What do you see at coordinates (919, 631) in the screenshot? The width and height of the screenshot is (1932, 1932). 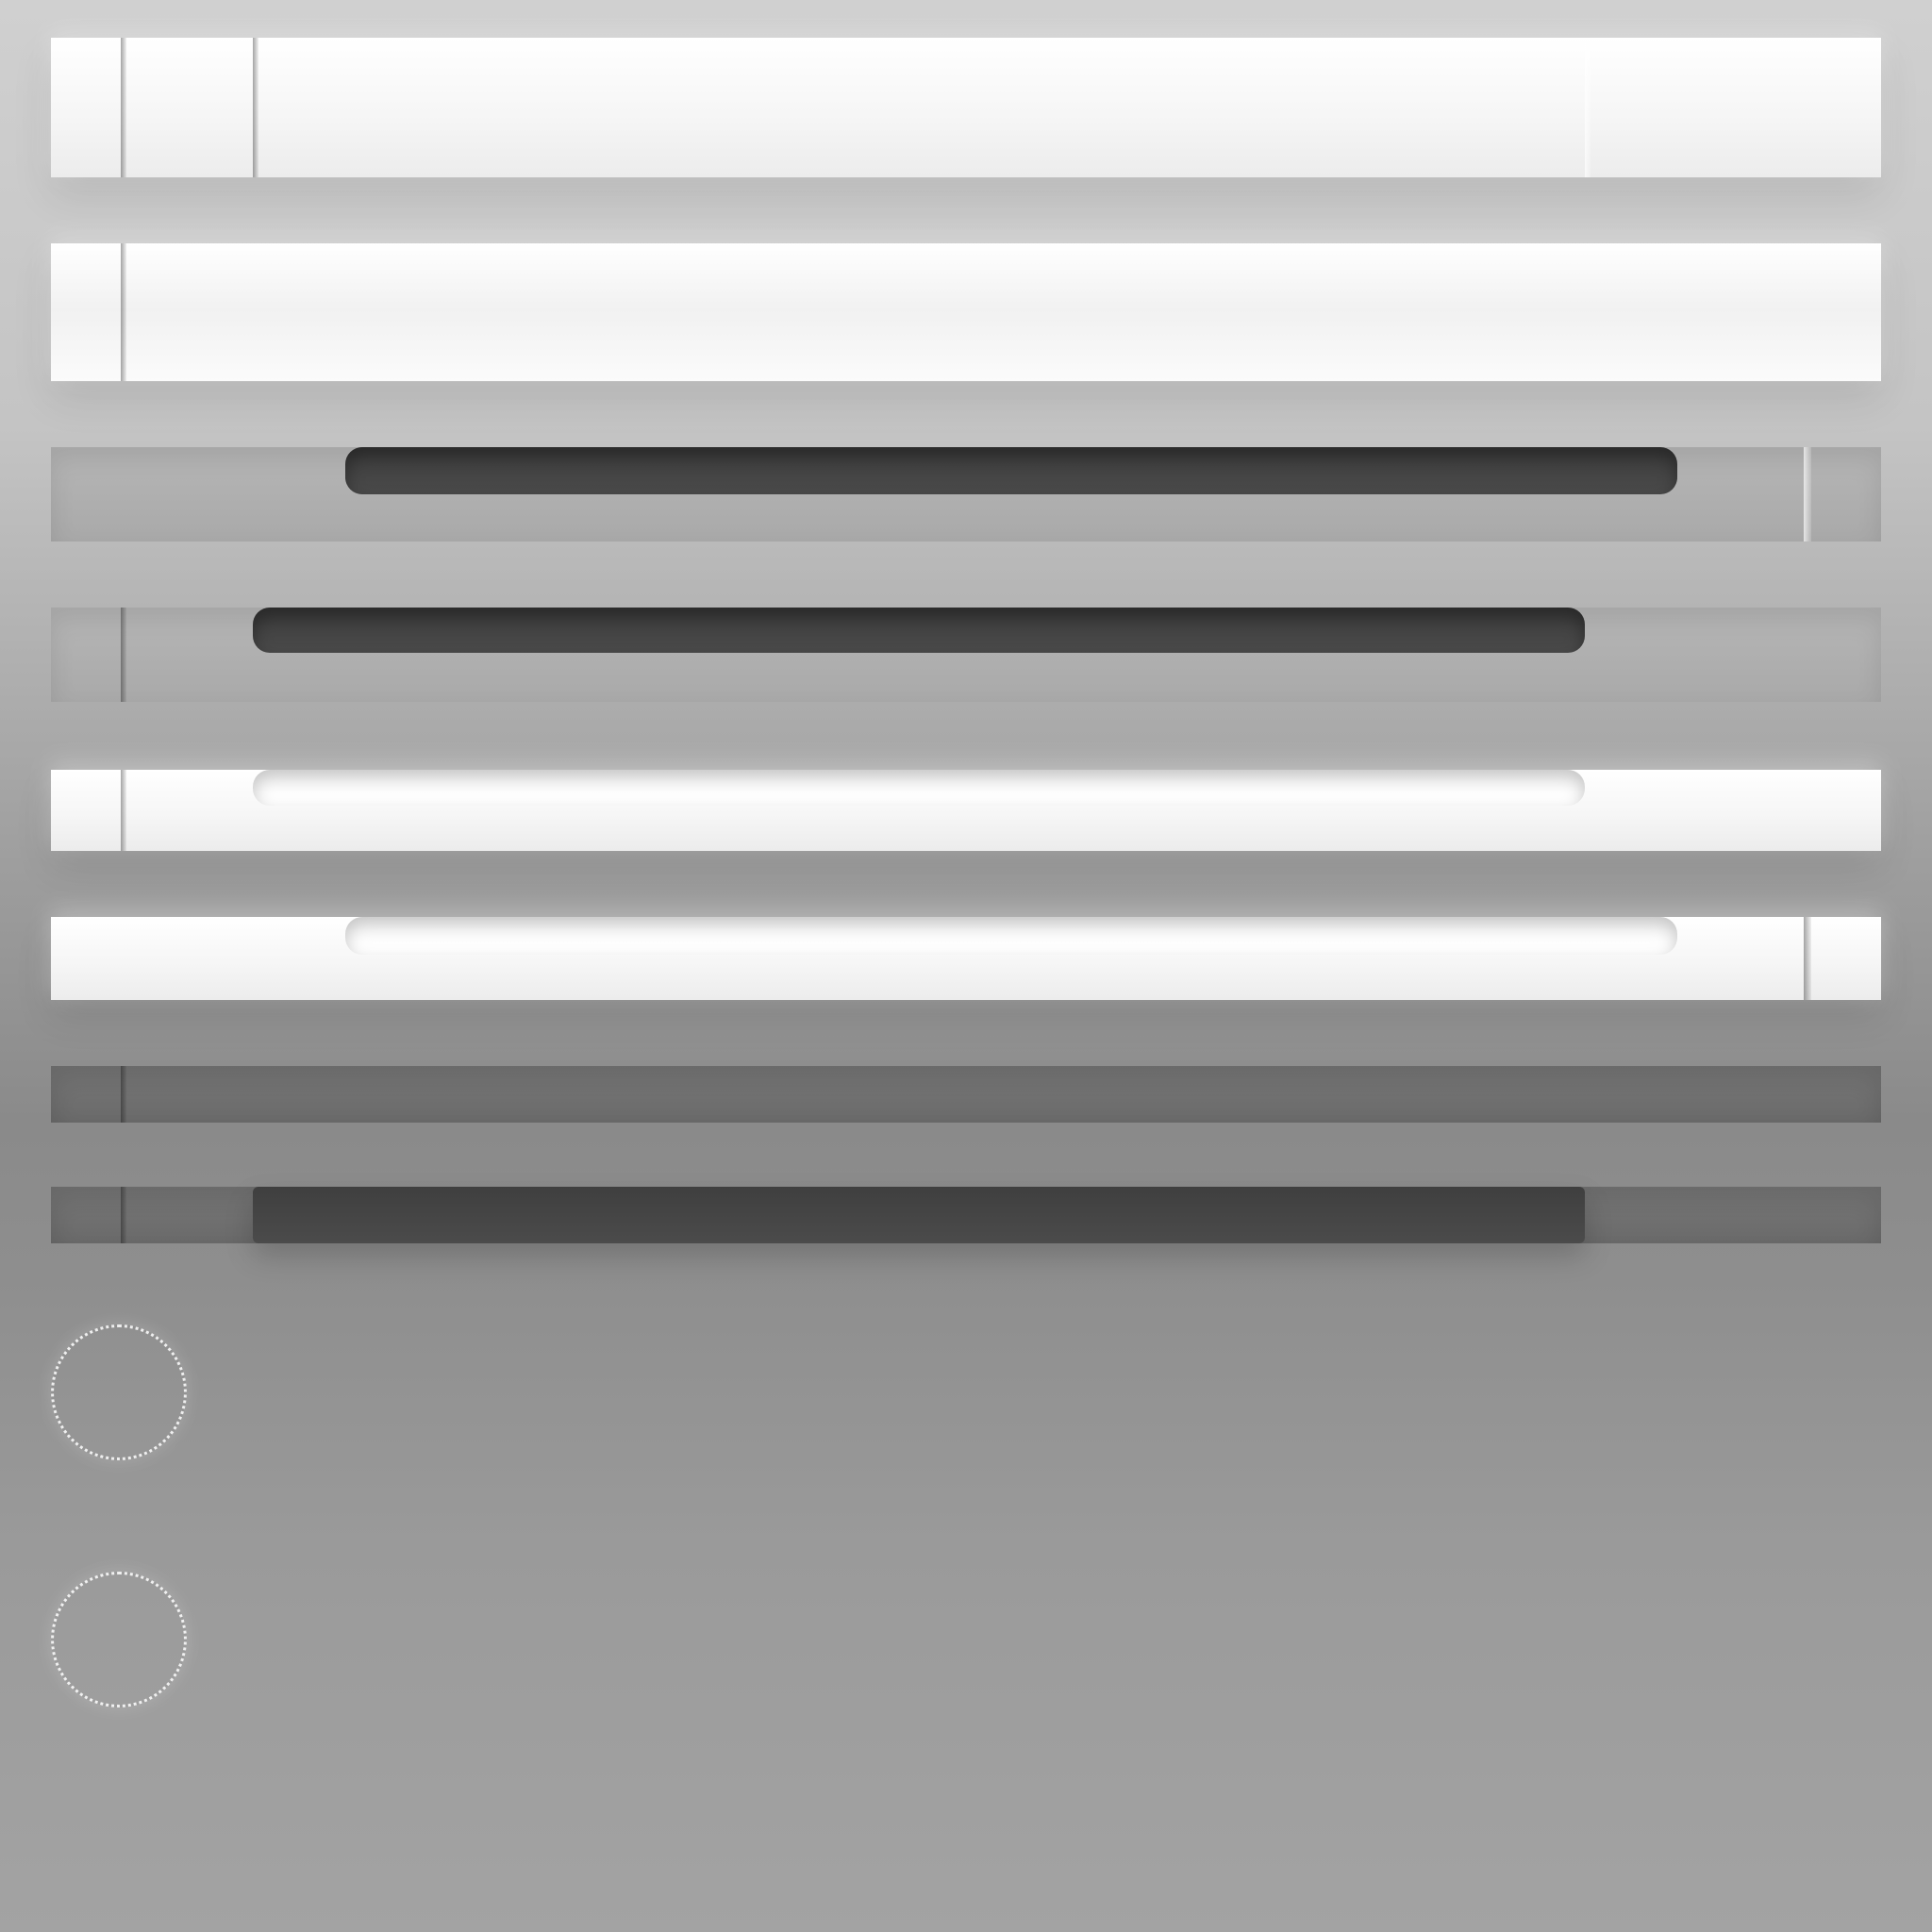 I see `band-row-4-dark-inset` at bounding box center [919, 631].